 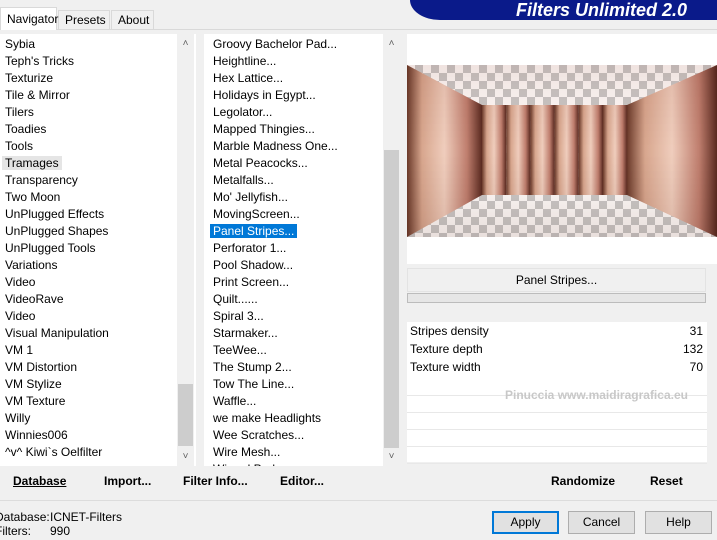 What do you see at coordinates (29, 78) in the screenshot?
I see `category-item: Texturize` at bounding box center [29, 78].